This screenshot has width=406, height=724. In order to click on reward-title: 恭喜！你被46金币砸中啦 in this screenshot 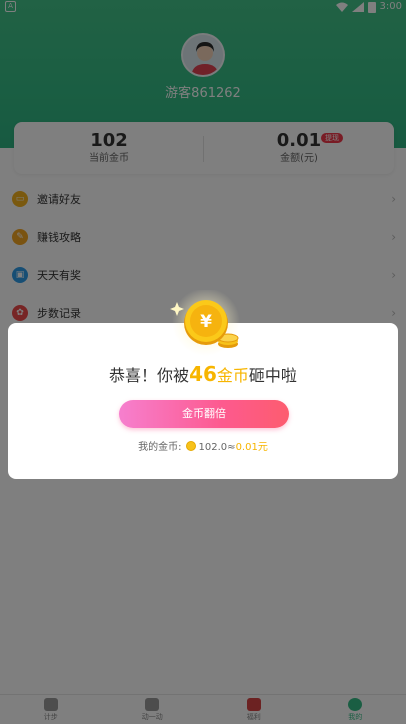, I will do `click(203, 375)`.